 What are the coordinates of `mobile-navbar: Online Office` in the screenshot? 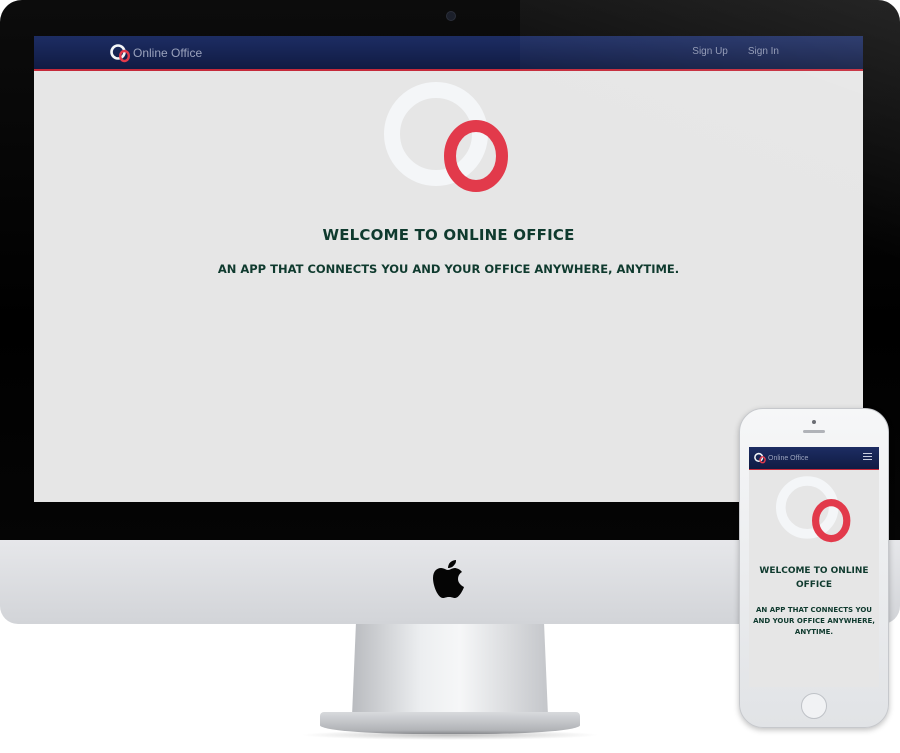 It's located at (814, 458).